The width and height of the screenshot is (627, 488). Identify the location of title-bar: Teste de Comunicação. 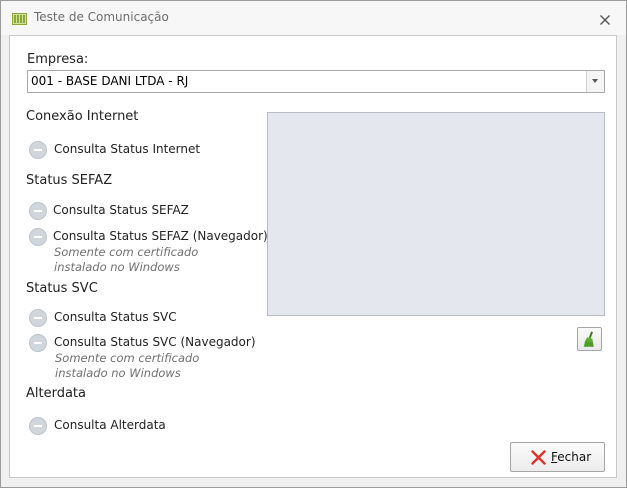
(313, 18).